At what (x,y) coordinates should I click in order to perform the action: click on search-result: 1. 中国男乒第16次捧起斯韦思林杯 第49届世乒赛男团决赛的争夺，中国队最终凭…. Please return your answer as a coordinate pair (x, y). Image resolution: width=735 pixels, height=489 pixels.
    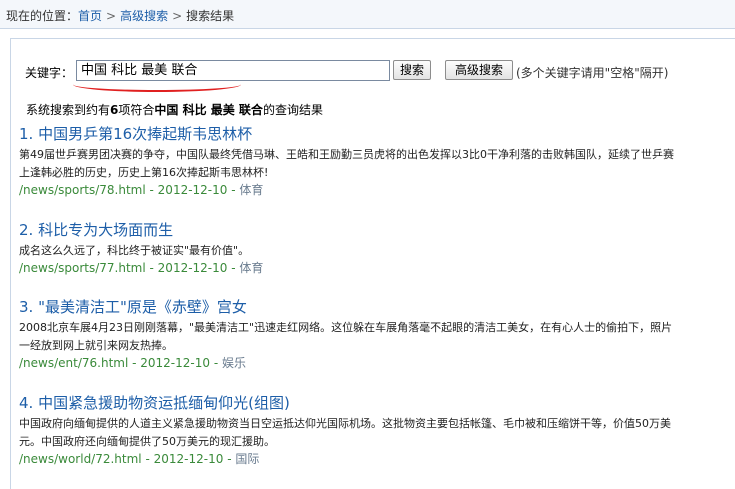
    Looking at the image, I should click on (377, 161).